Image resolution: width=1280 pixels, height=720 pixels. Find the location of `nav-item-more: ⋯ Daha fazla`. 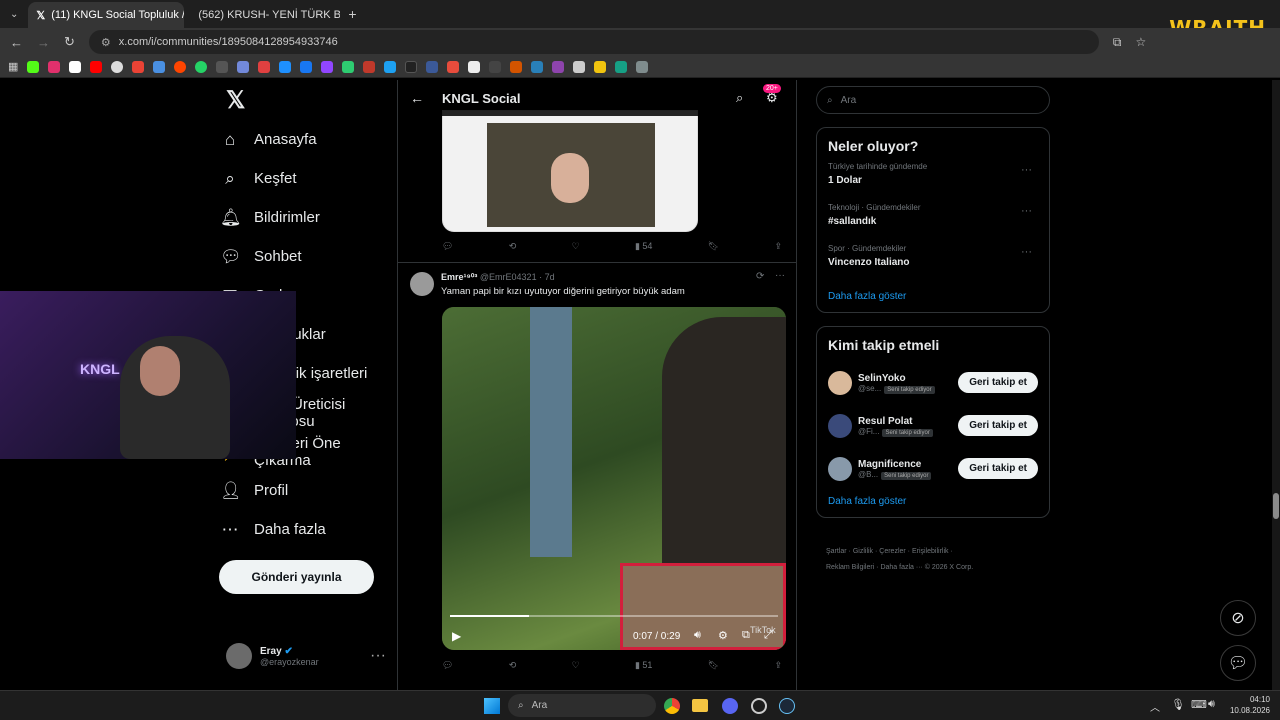

nav-item-more: ⋯ Daha fazla is located at coordinates (308, 529).